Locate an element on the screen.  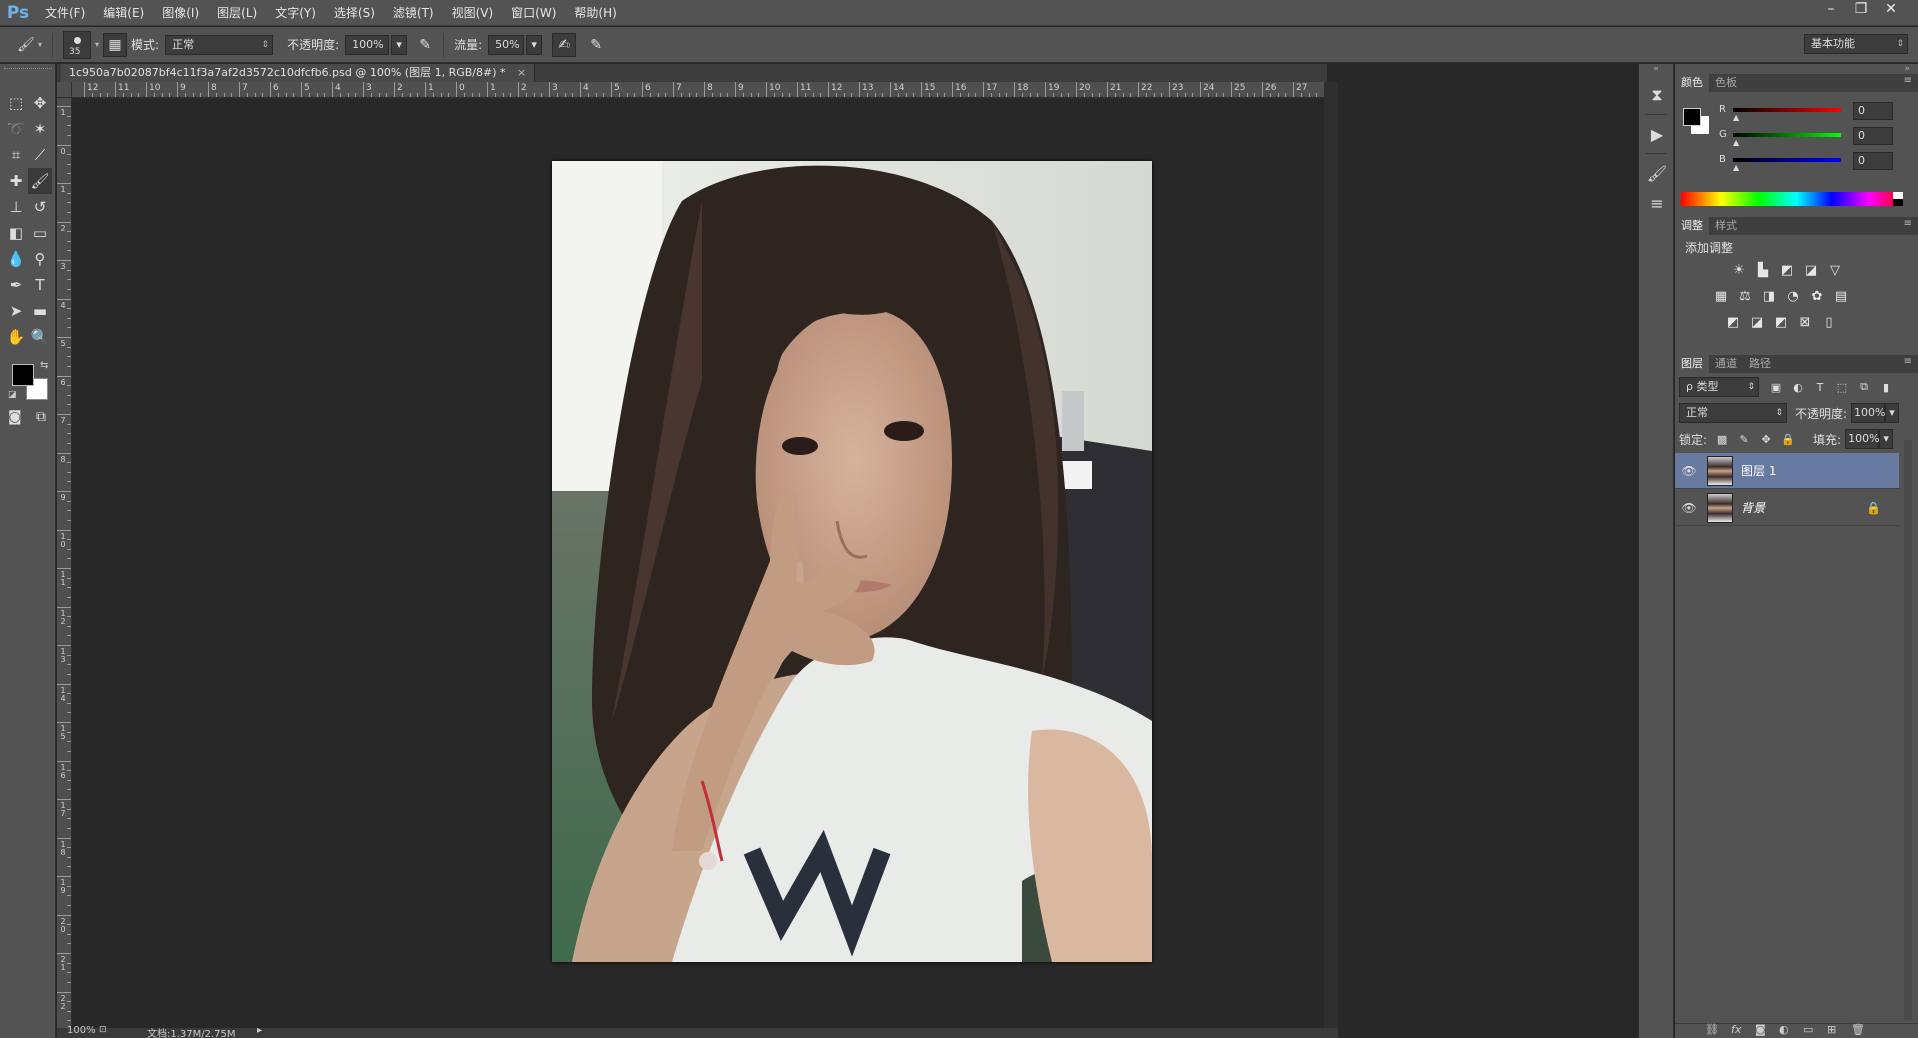
brush-dropdown-icon: ▾ is located at coordinates (97, 44).